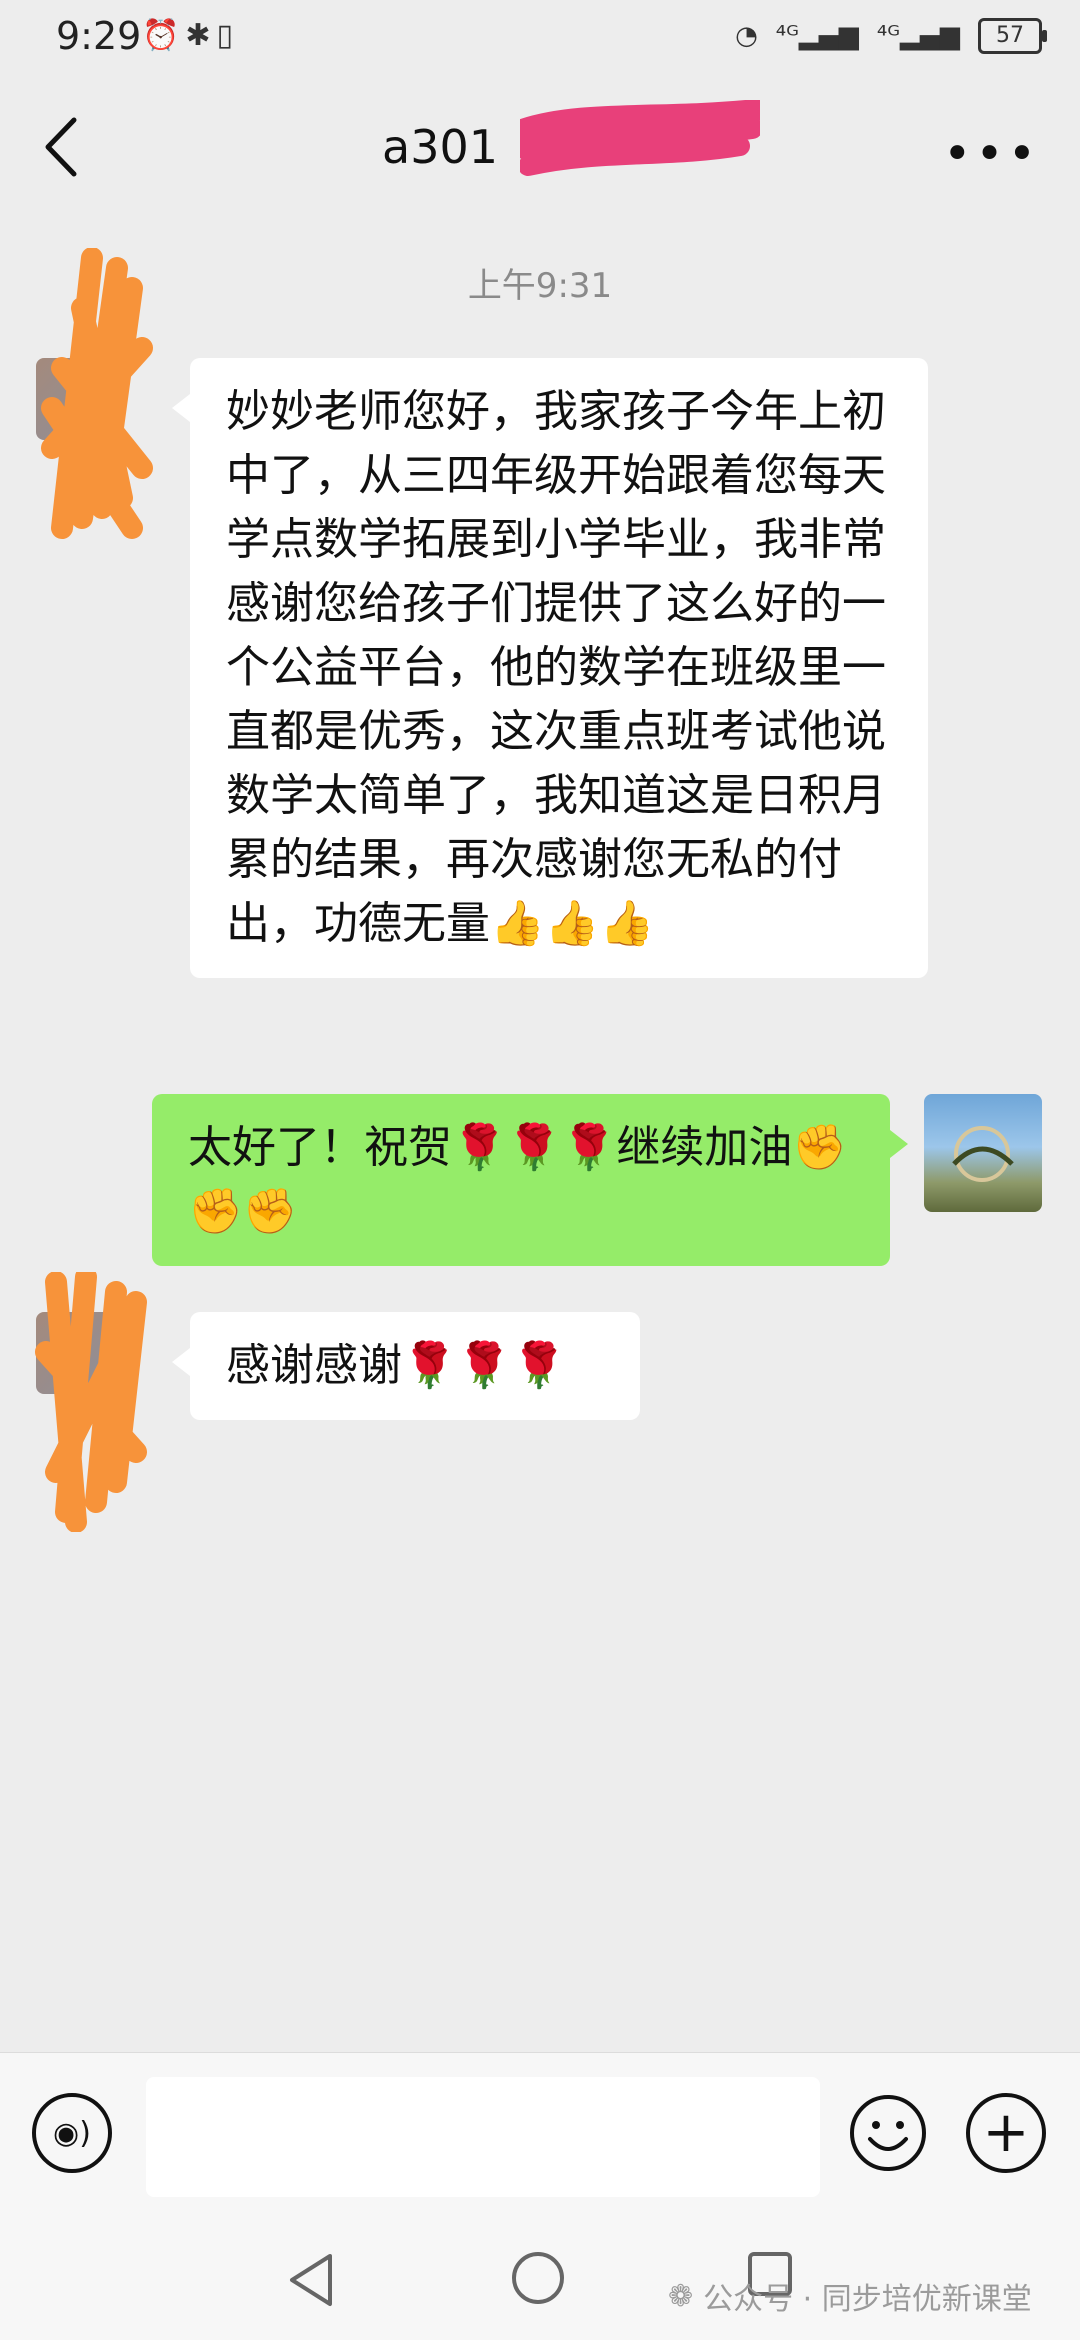 The image size is (1080, 2340). I want to click on status-time: 9:29, so click(99, 36).